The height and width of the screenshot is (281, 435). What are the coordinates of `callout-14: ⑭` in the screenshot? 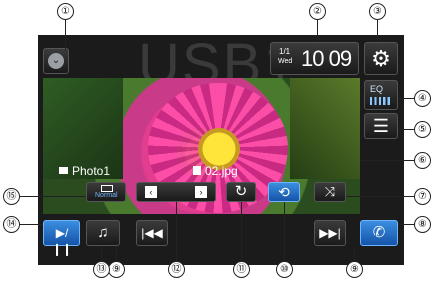 It's located at (11, 224).